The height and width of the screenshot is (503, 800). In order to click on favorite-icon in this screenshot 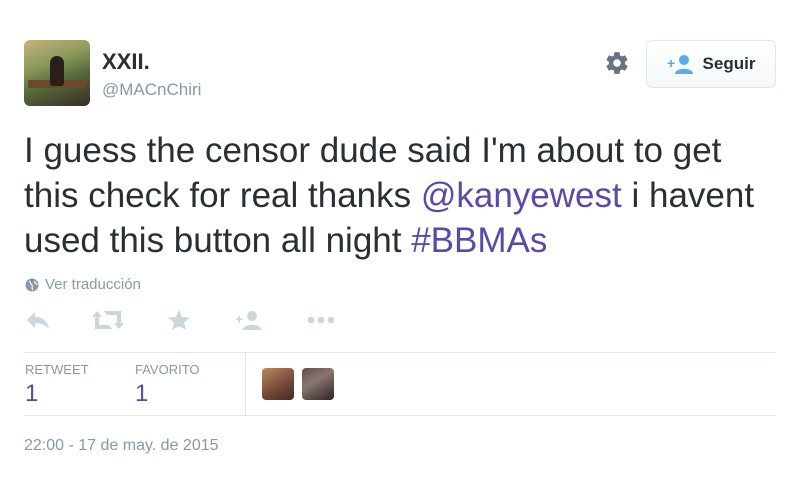, I will do `click(179, 320)`.